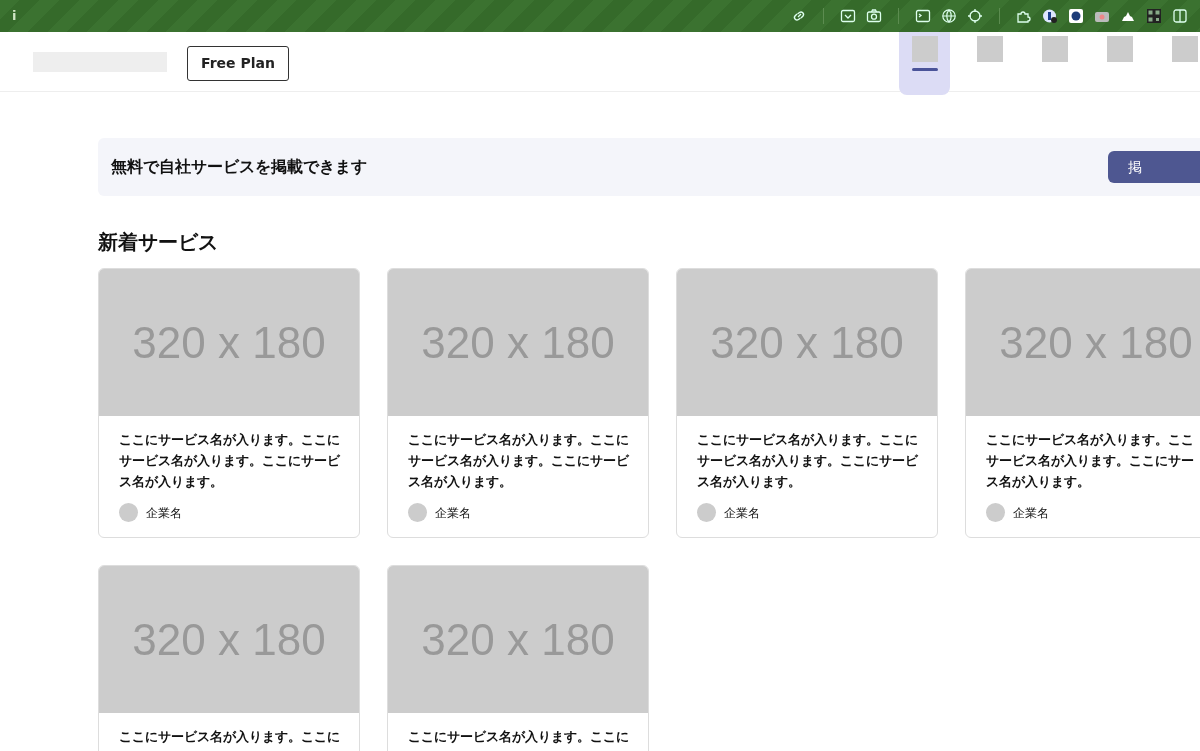 Image resolution: width=1200 pixels, height=751 pixels. I want to click on service-title-line: サービス名が入ります。ここにサー, so click(1090, 461).